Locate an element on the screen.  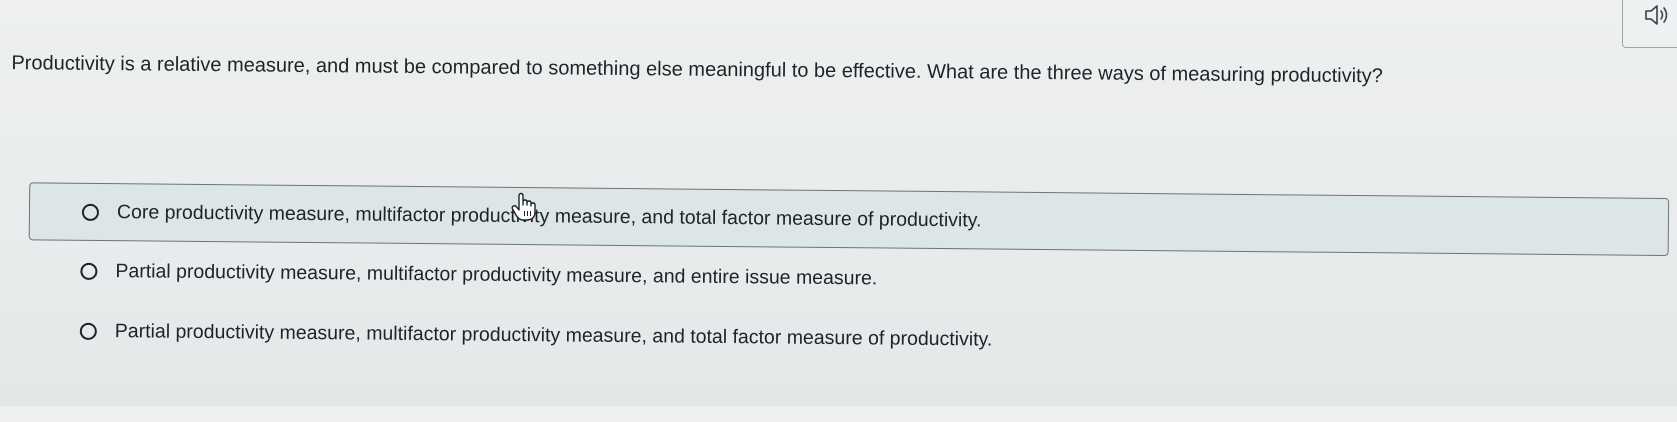
read-aloud-button is located at coordinates (1649, 24).